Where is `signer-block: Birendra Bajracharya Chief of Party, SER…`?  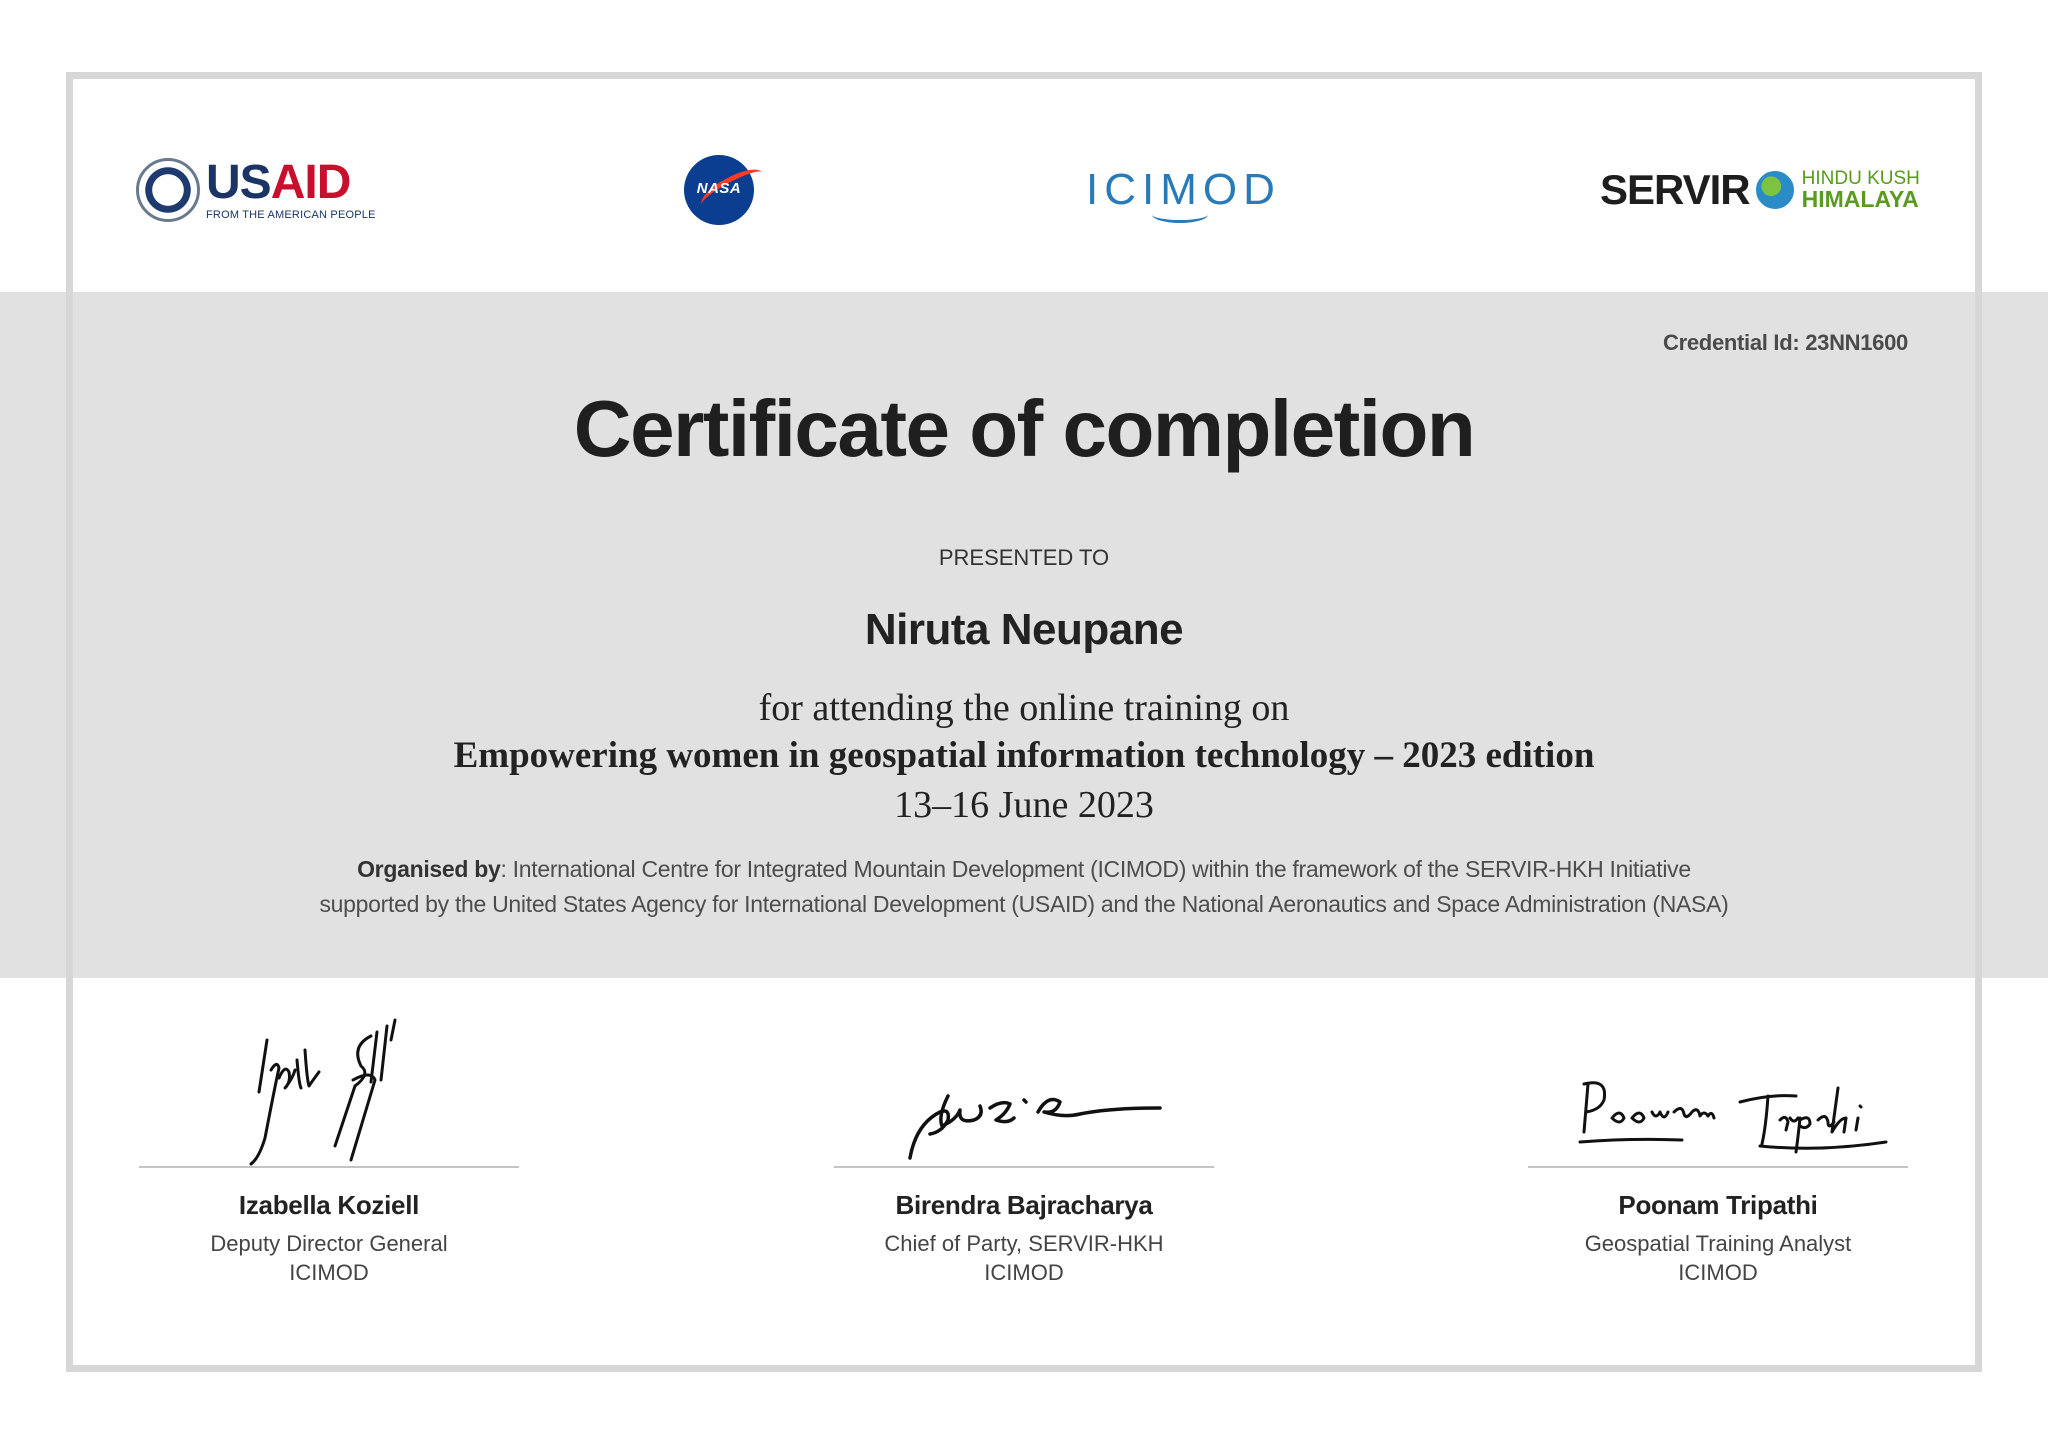 signer-block: Birendra Bajracharya Chief of Party, SER… is located at coordinates (1024, 1143).